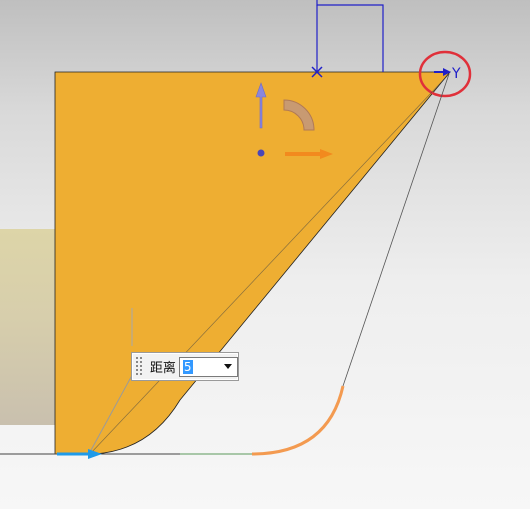 Image resolution: width=530 pixels, height=509 pixels. What do you see at coordinates (162, 368) in the screenshot?
I see `distance-label: 距离` at bounding box center [162, 368].